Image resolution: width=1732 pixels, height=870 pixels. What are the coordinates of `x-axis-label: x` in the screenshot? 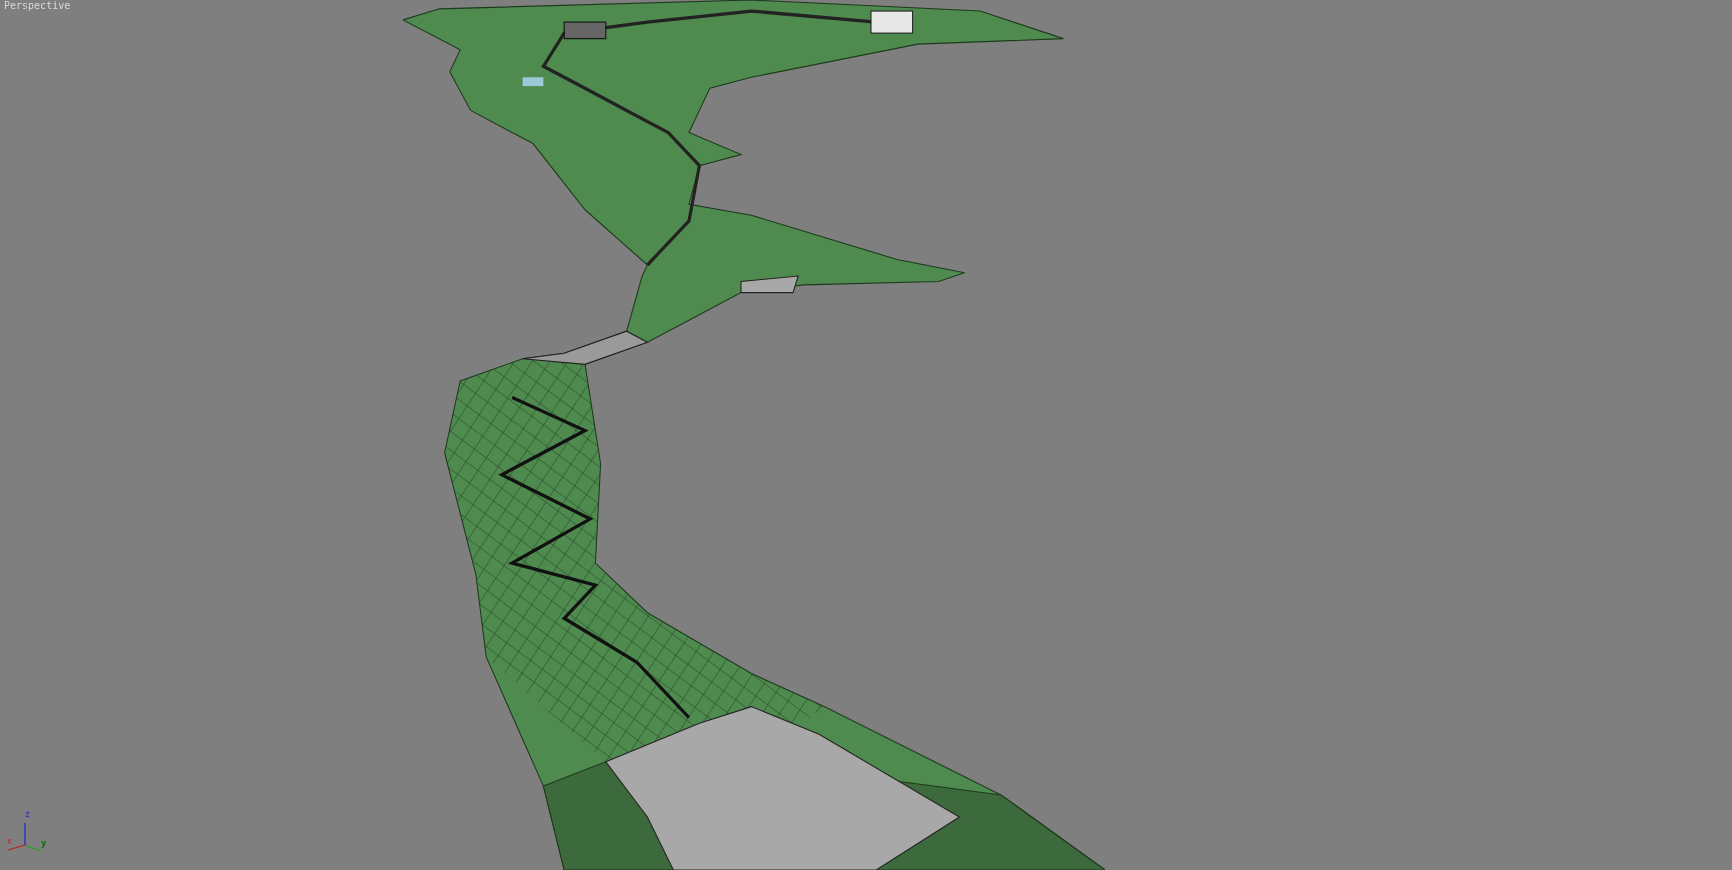 It's located at (9, 842).